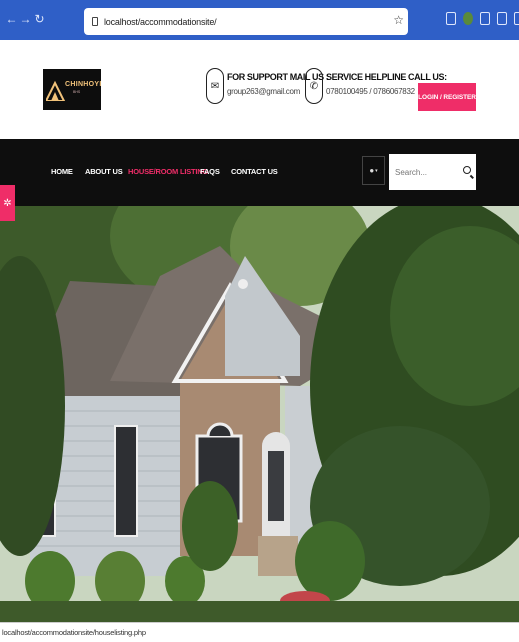  I want to click on account-icon, so click(516, 18).